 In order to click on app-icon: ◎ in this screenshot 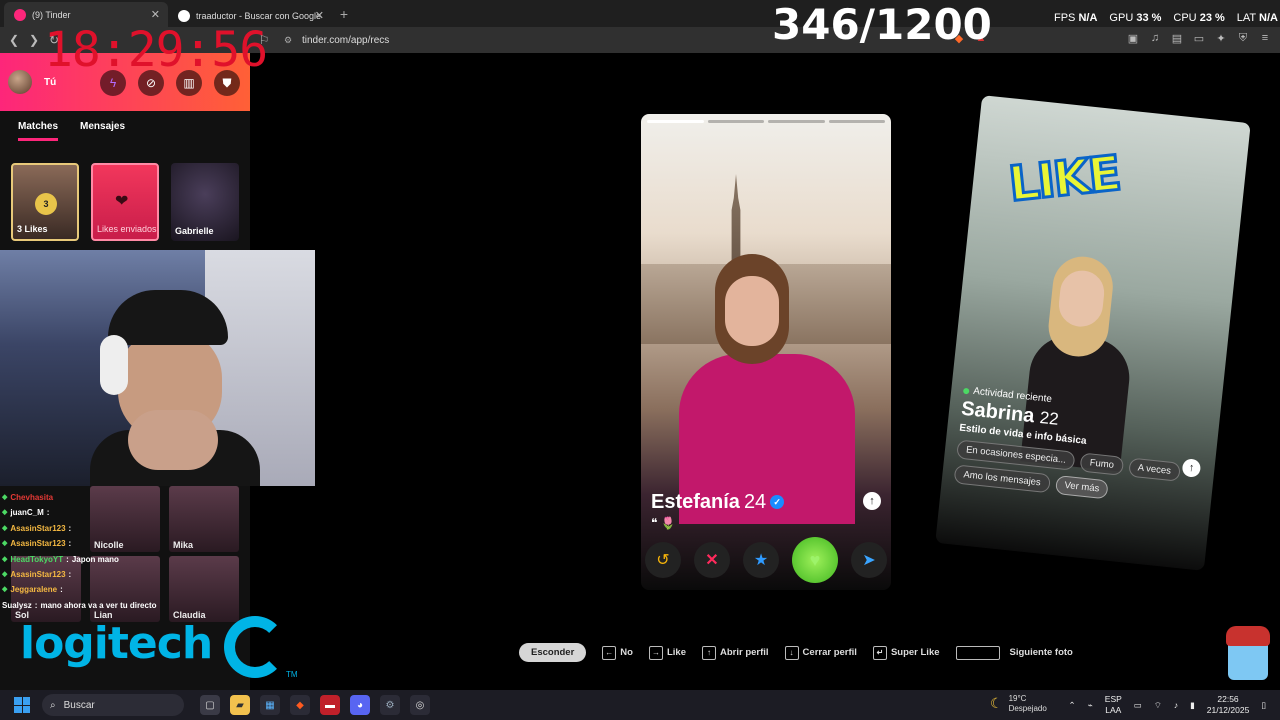, I will do `click(420, 705)`.